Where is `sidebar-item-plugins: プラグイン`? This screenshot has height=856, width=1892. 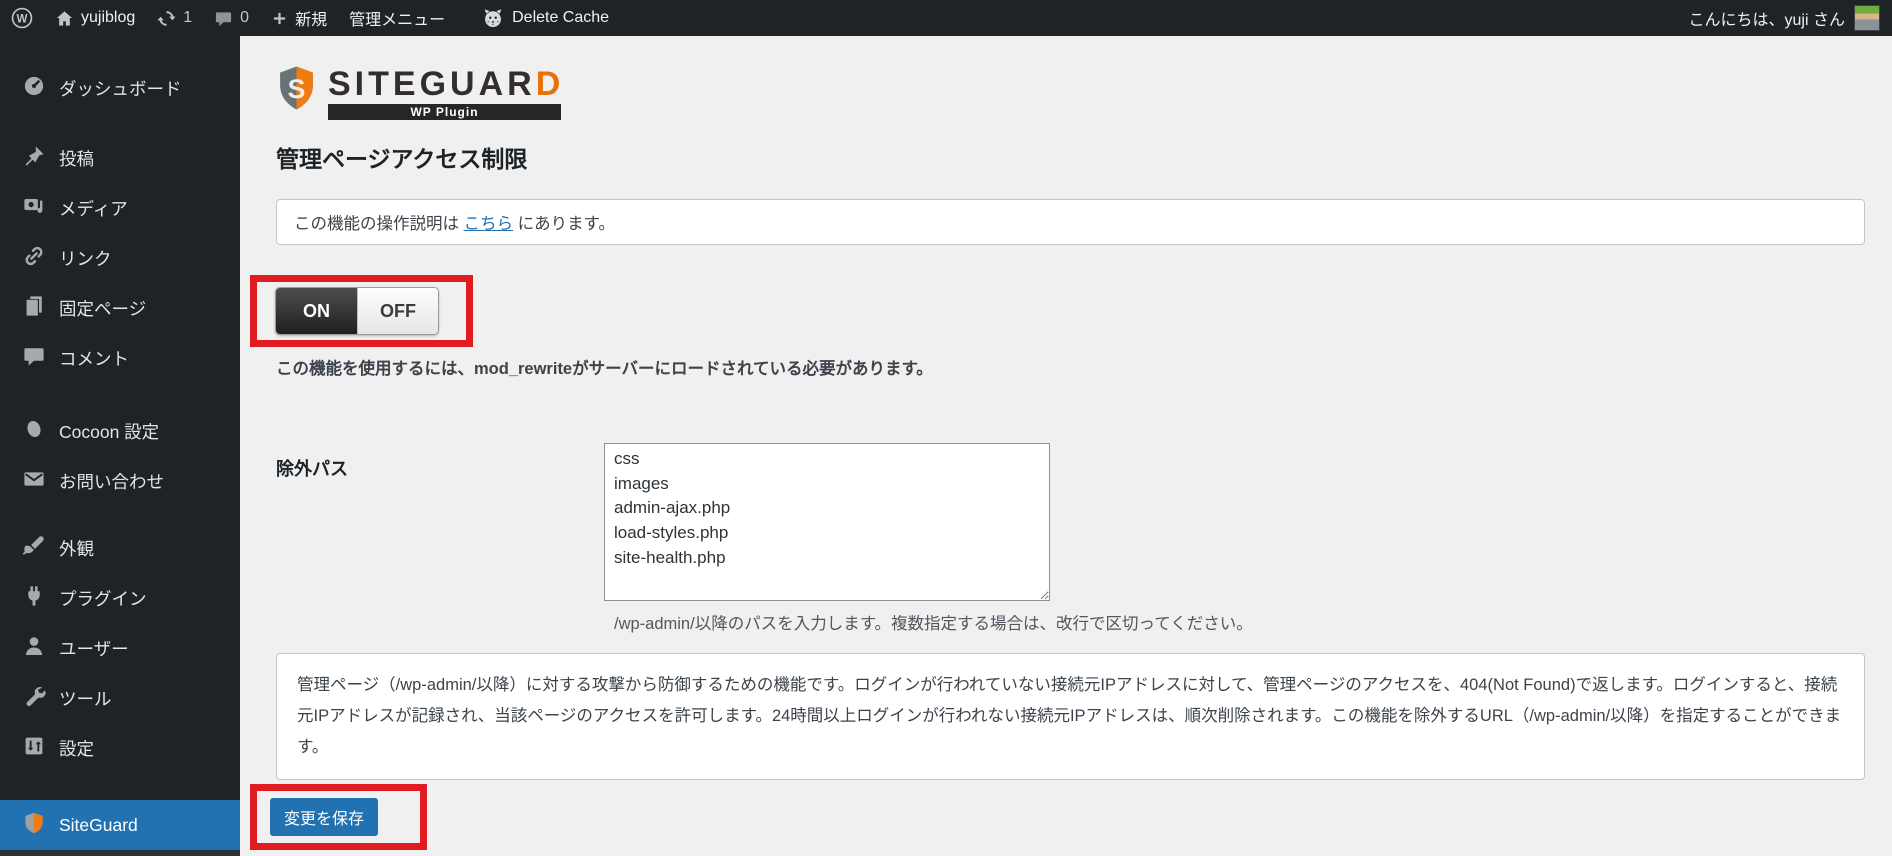
sidebar-item-plugins: プラグイン is located at coordinates (120, 598).